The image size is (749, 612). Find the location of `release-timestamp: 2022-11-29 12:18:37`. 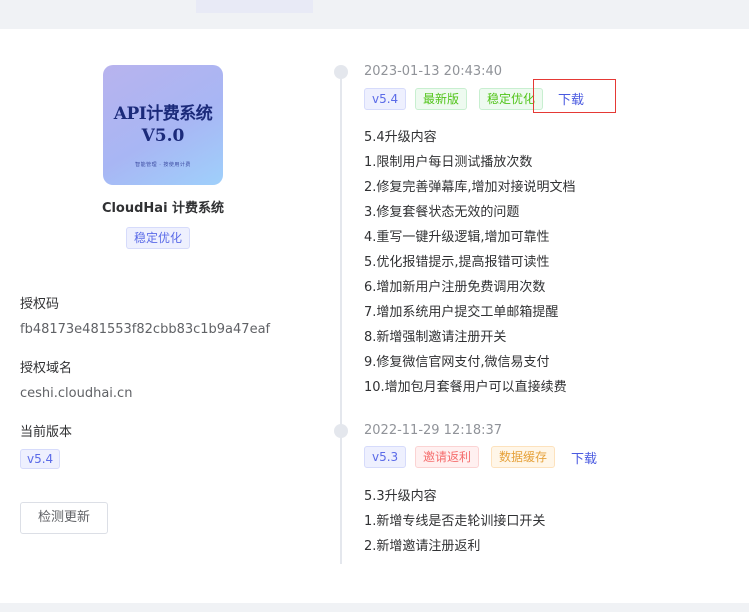

release-timestamp: 2022-11-29 12:18:37 is located at coordinates (433, 430).